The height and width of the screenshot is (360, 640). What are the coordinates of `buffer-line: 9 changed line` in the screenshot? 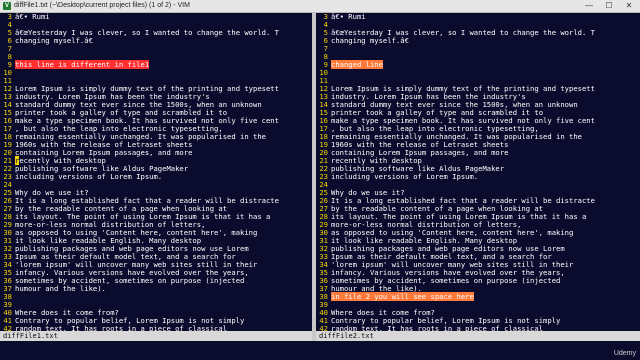 It's located at (478, 64).